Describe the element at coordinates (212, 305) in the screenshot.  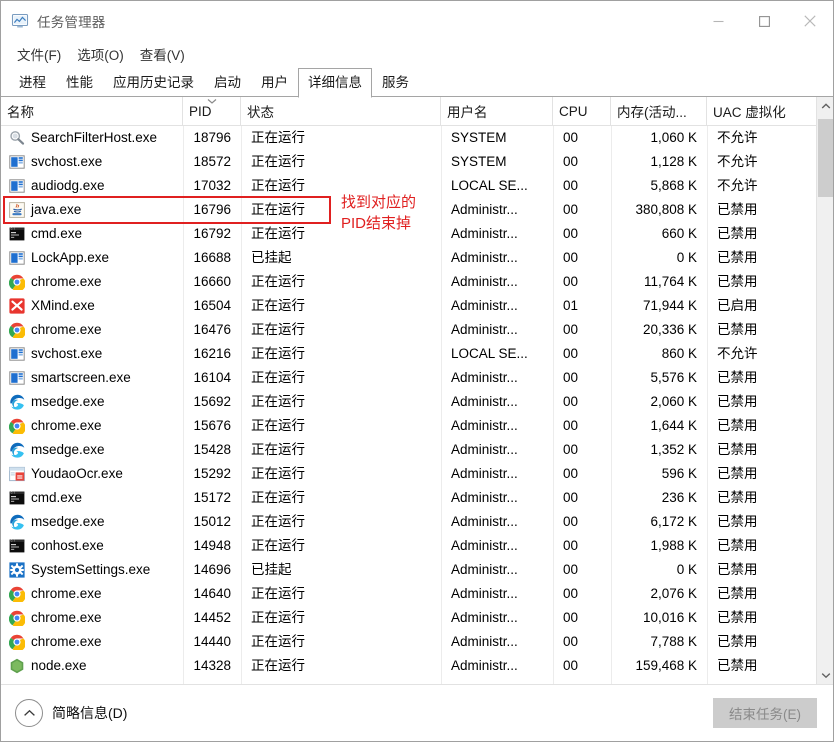
I see `cell-pid: 16504` at that location.